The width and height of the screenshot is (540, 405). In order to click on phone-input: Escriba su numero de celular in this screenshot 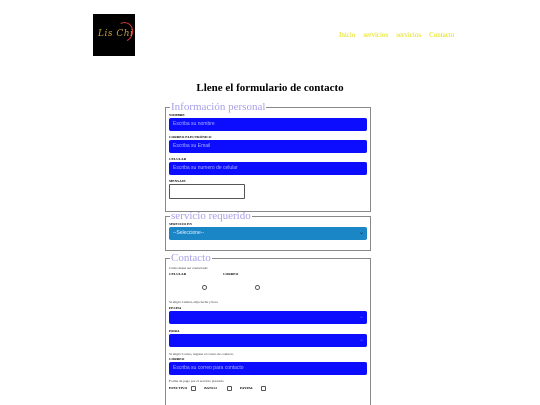, I will do `click(268, 168)`.